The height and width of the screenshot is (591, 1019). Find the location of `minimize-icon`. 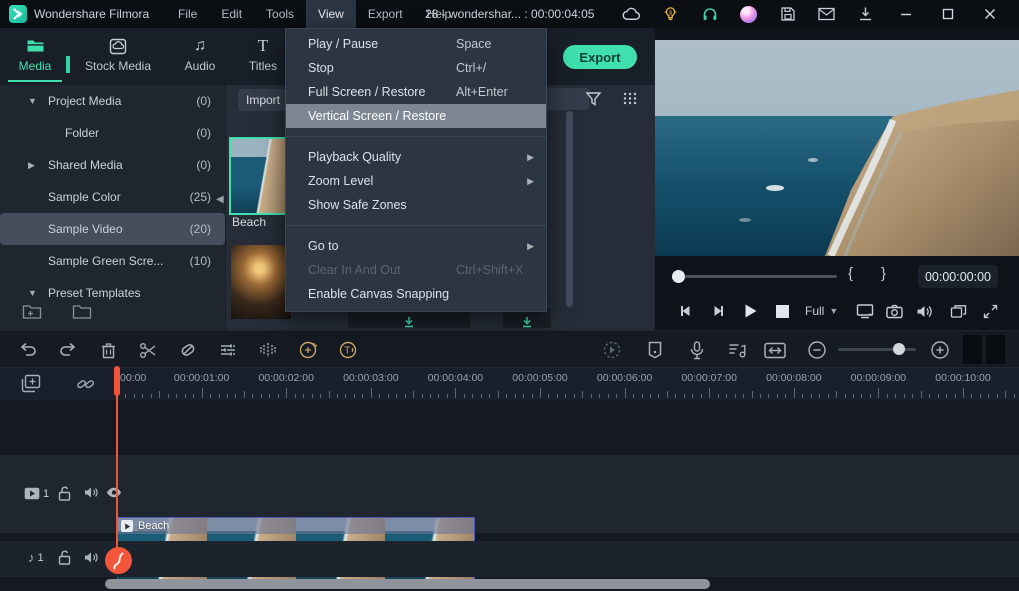

minimize-icon is located at coordinates (906, 14).